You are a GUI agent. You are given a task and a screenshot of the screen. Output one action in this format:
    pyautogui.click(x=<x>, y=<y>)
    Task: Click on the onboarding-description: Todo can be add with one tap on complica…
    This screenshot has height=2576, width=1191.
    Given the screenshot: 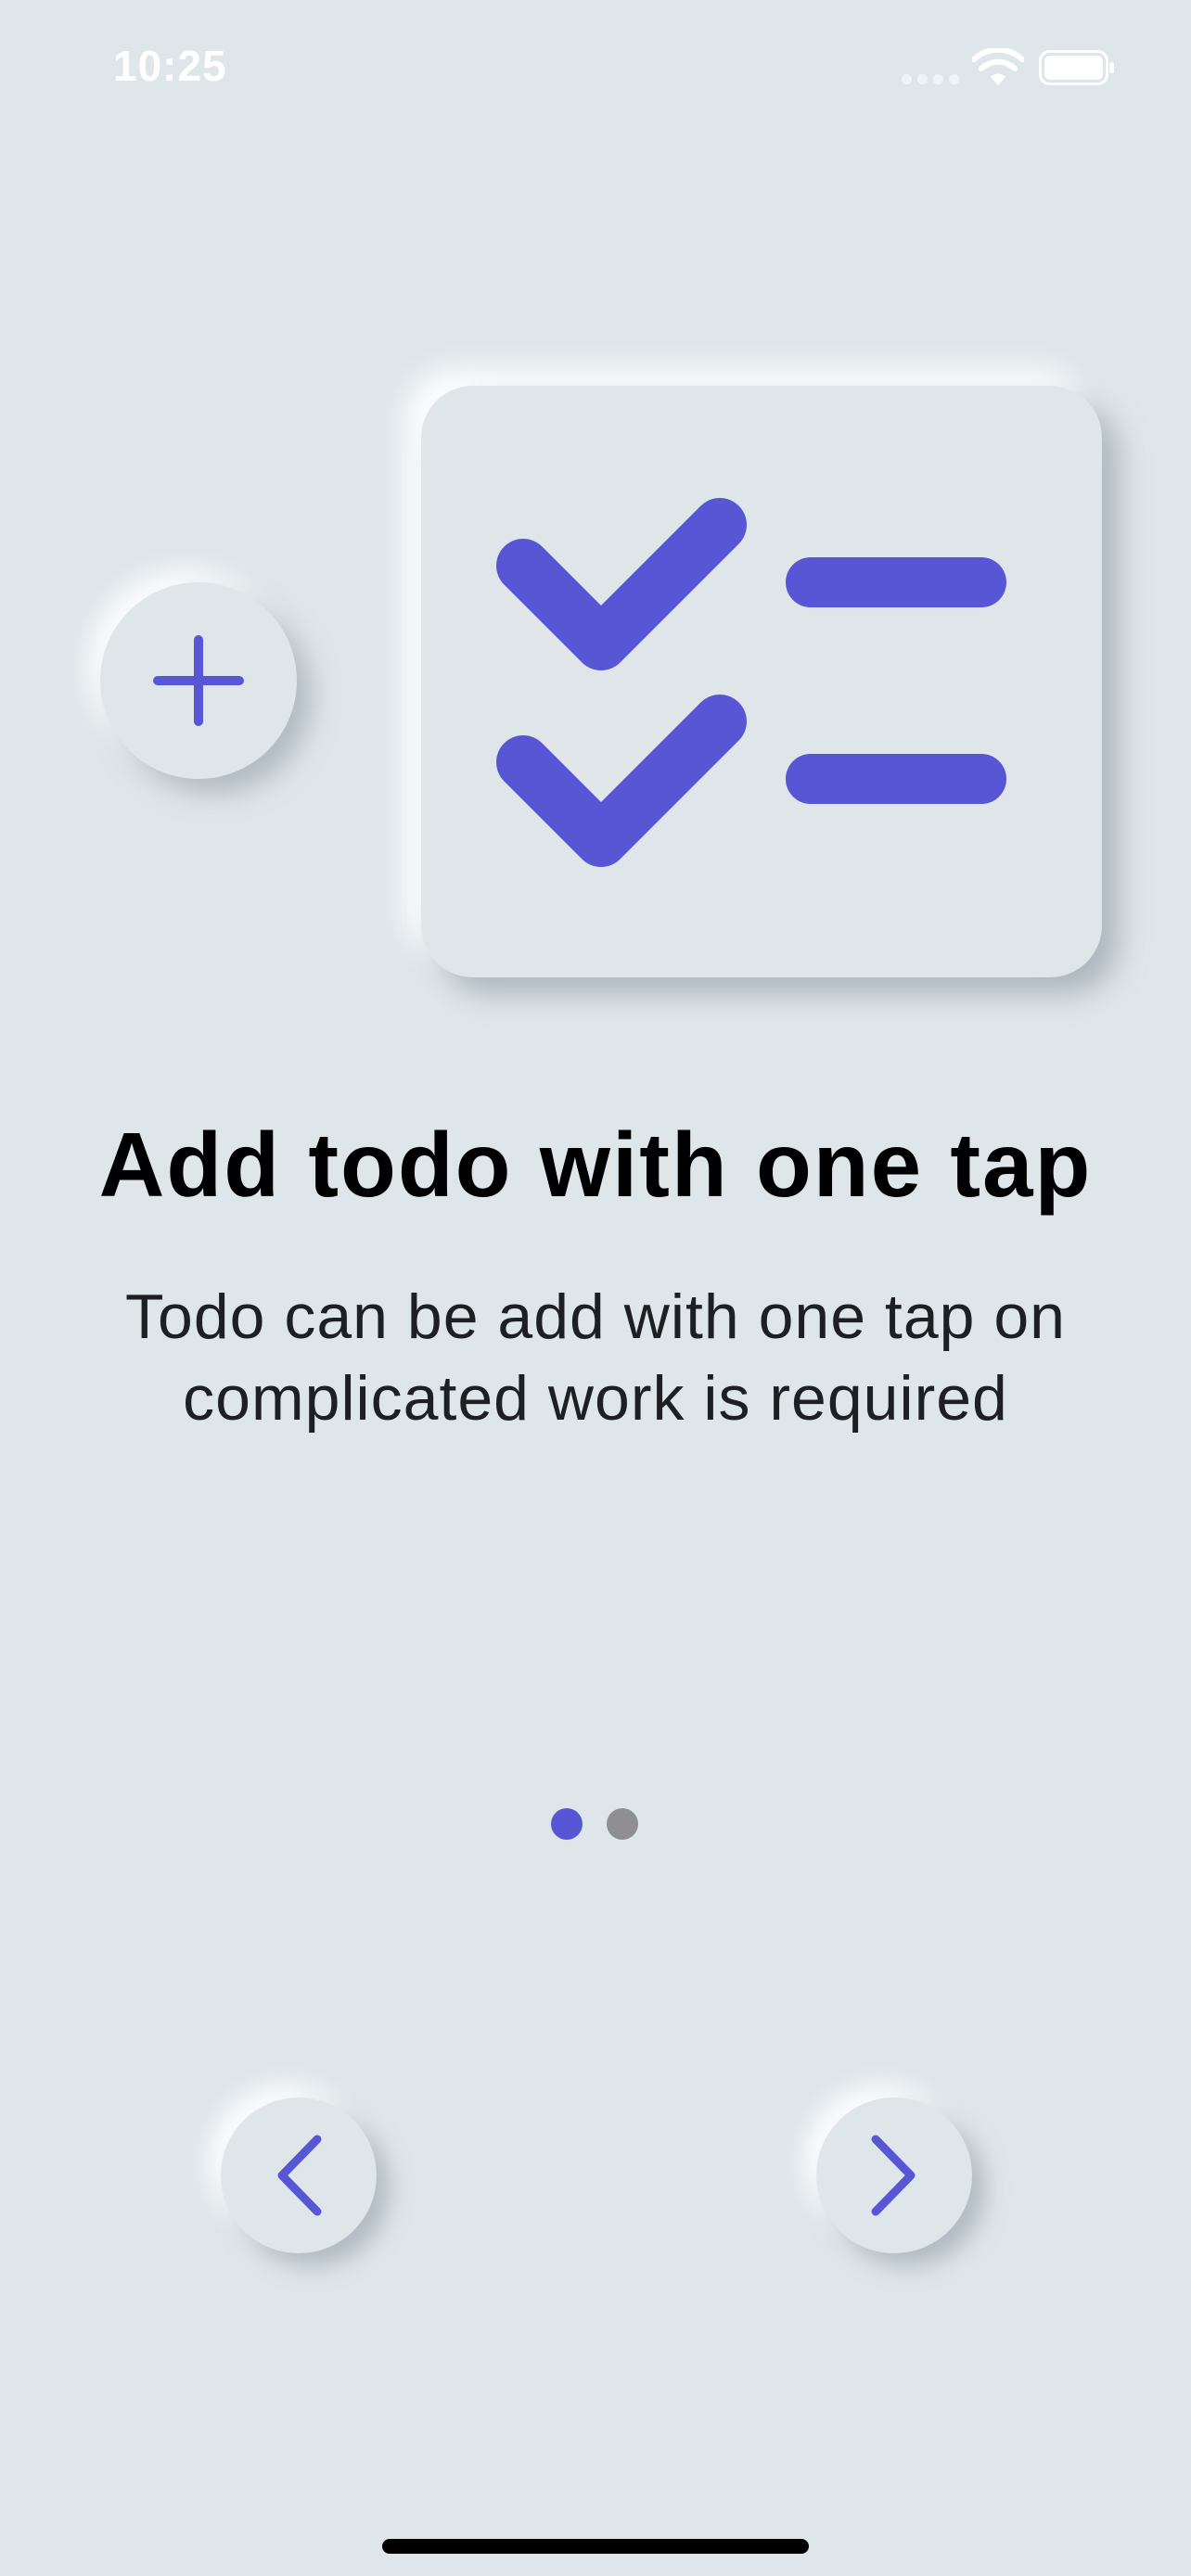 What is the action you would take?
    pyautogui.click(x=595, y=1358)
    